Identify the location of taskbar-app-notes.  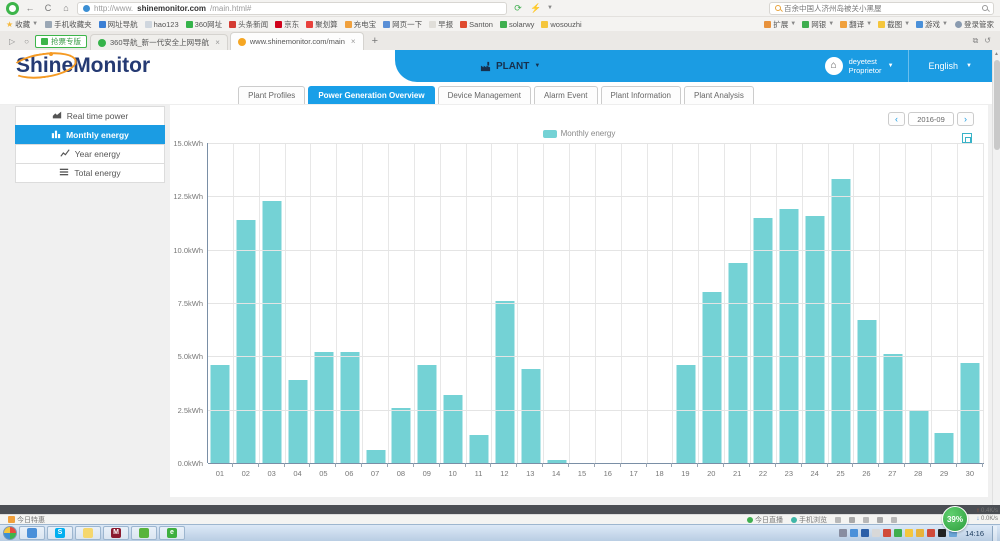
(88, 533).